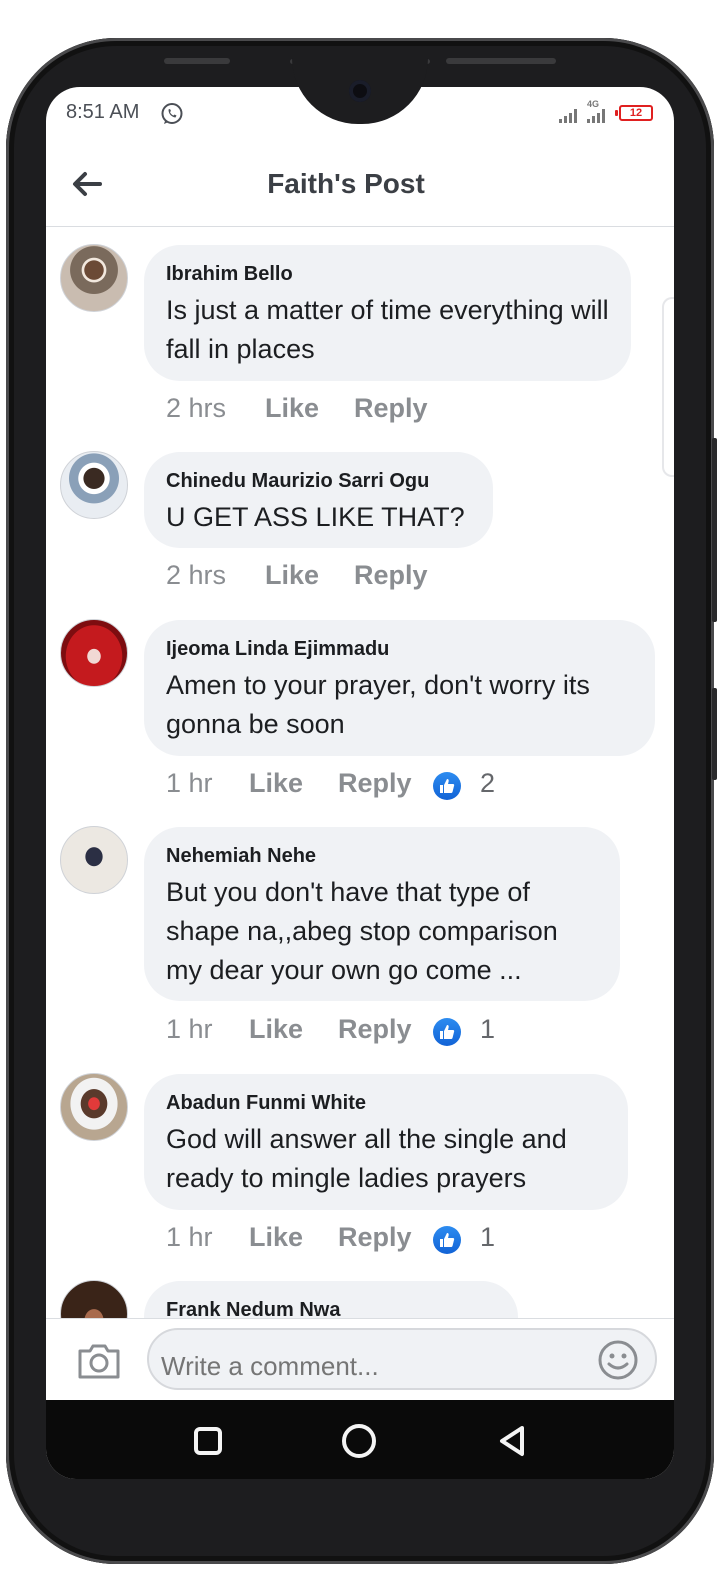  What do you see at coordinates (99, 1361) in the screenshot?
I see `camera-icon` at bounding box center [99, 1361].